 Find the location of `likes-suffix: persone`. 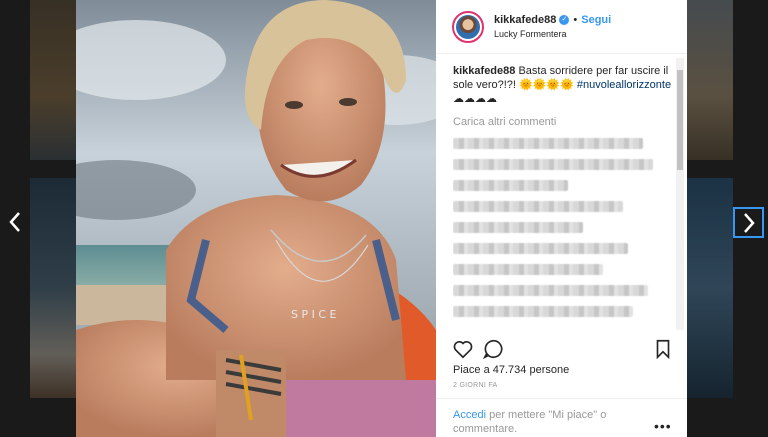

likes-suffix: persone is located at coordinates (548, 370).